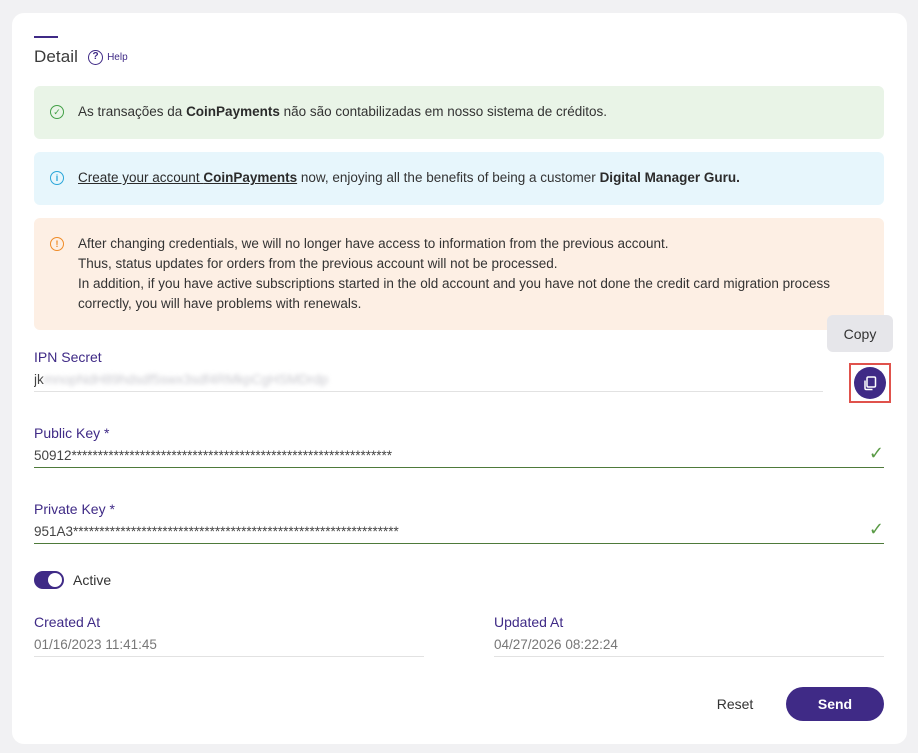  Describe the element at coordinates (95, 644) in the screenshot. I see `created-at-value: 01/16/2023 11:41:45` at that location.